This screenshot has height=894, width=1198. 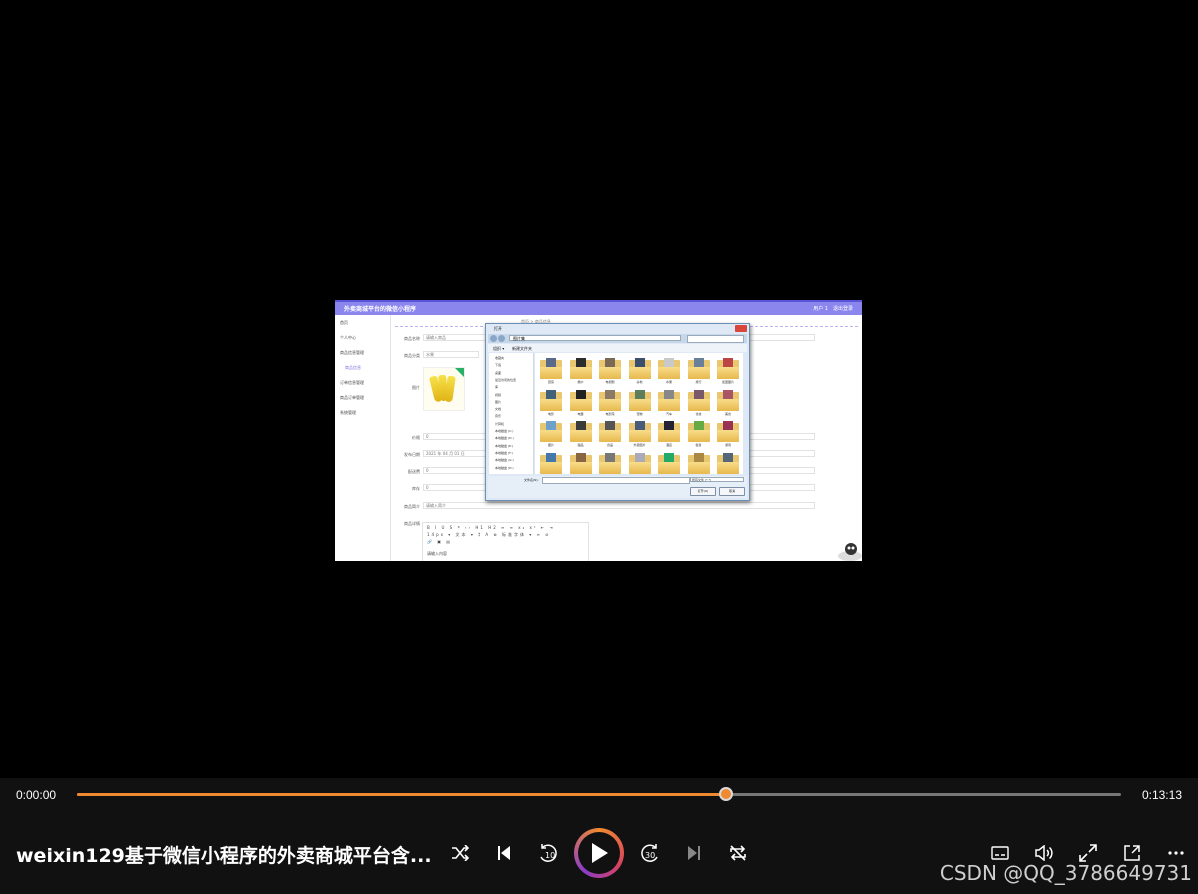 I want to click on folder-name: 食品, so click(x=609, y=445).